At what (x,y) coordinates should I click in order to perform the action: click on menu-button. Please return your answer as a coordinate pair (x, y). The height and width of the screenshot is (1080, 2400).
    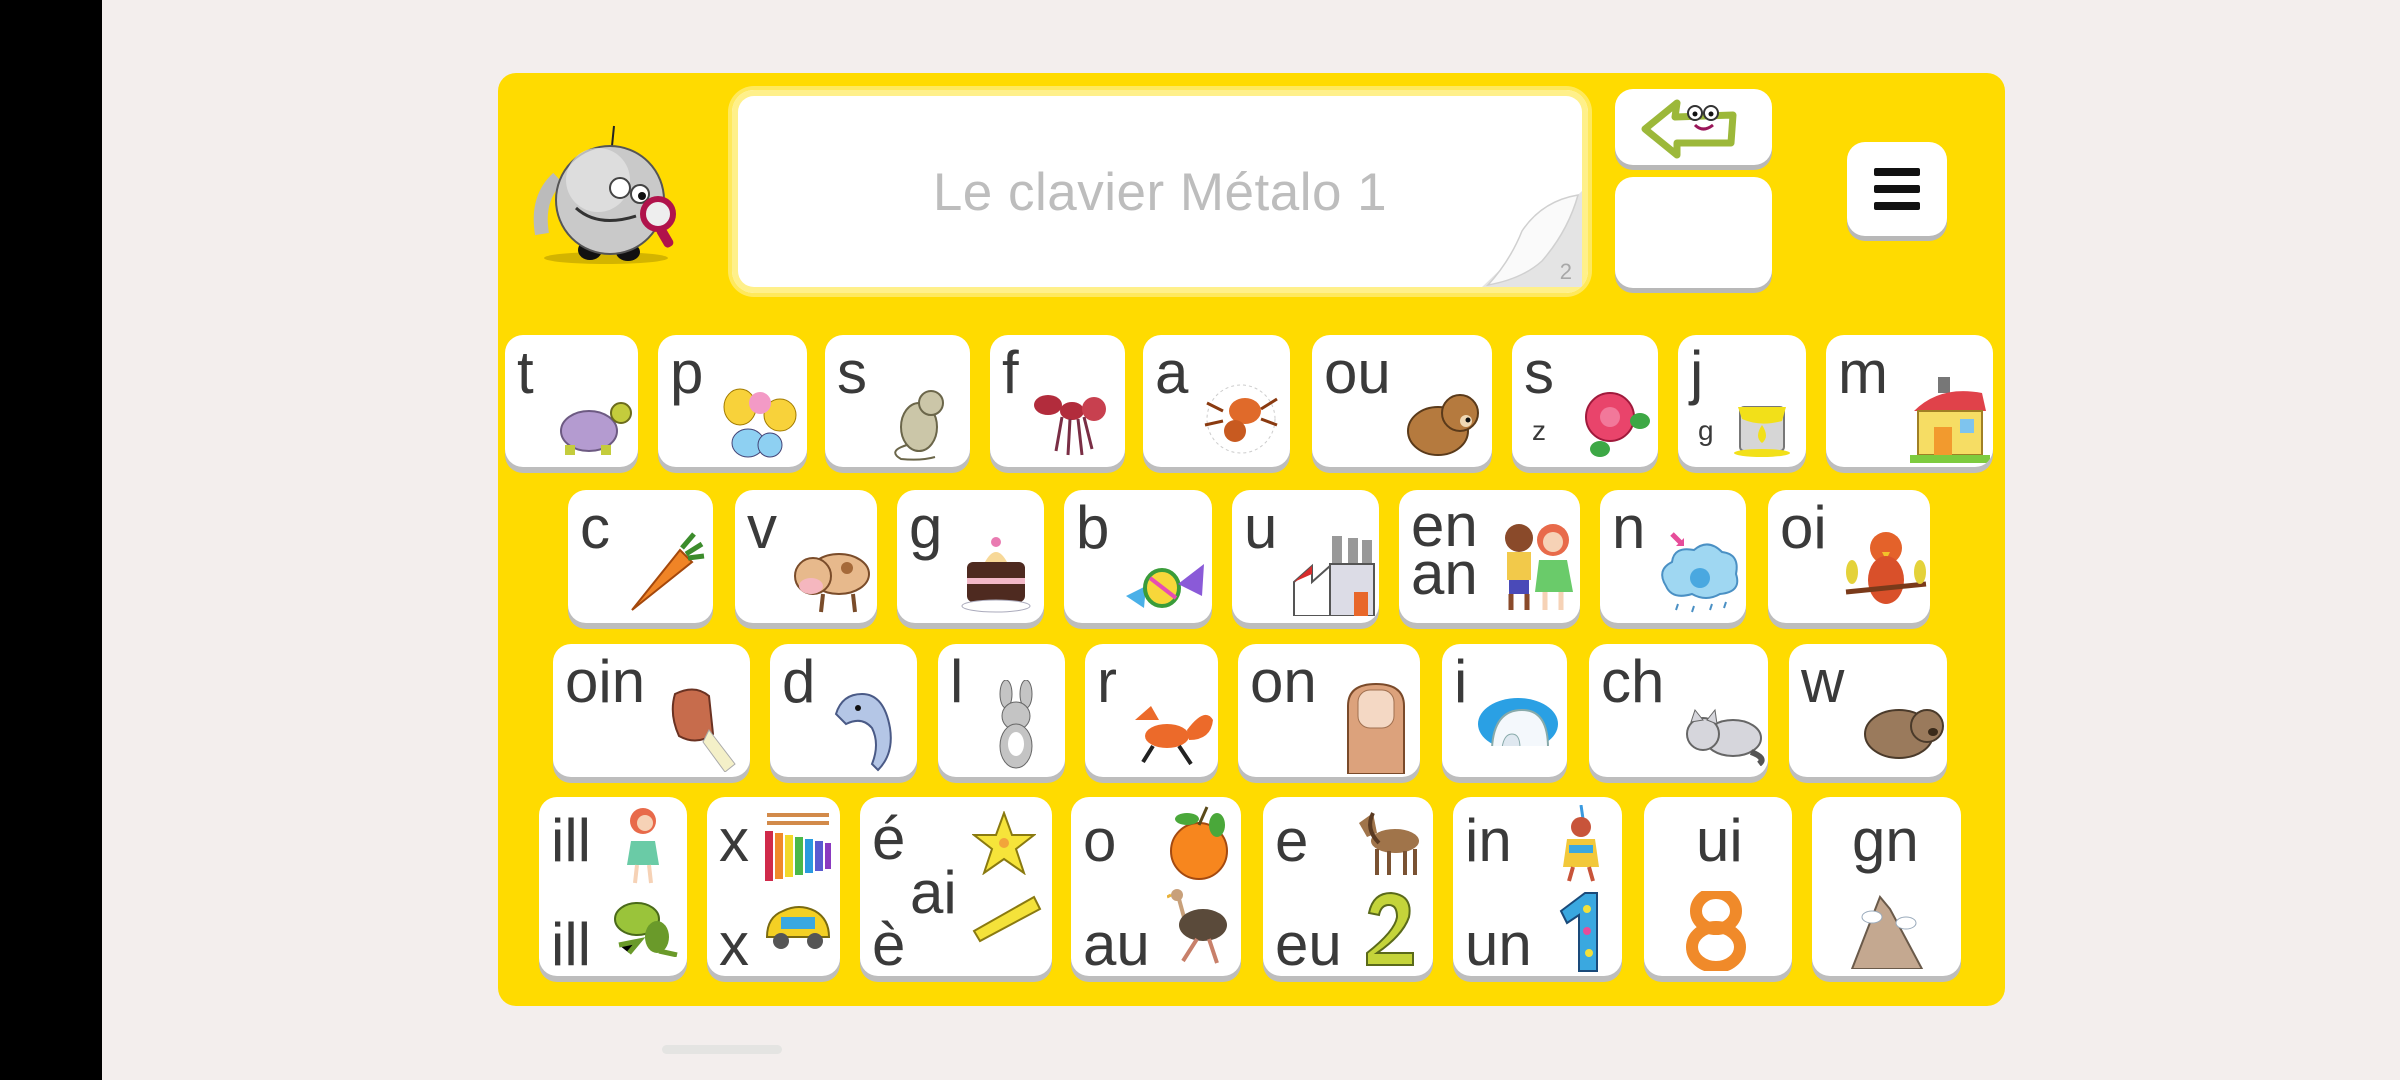
    Looking at the image, I should click on (1897, 189).